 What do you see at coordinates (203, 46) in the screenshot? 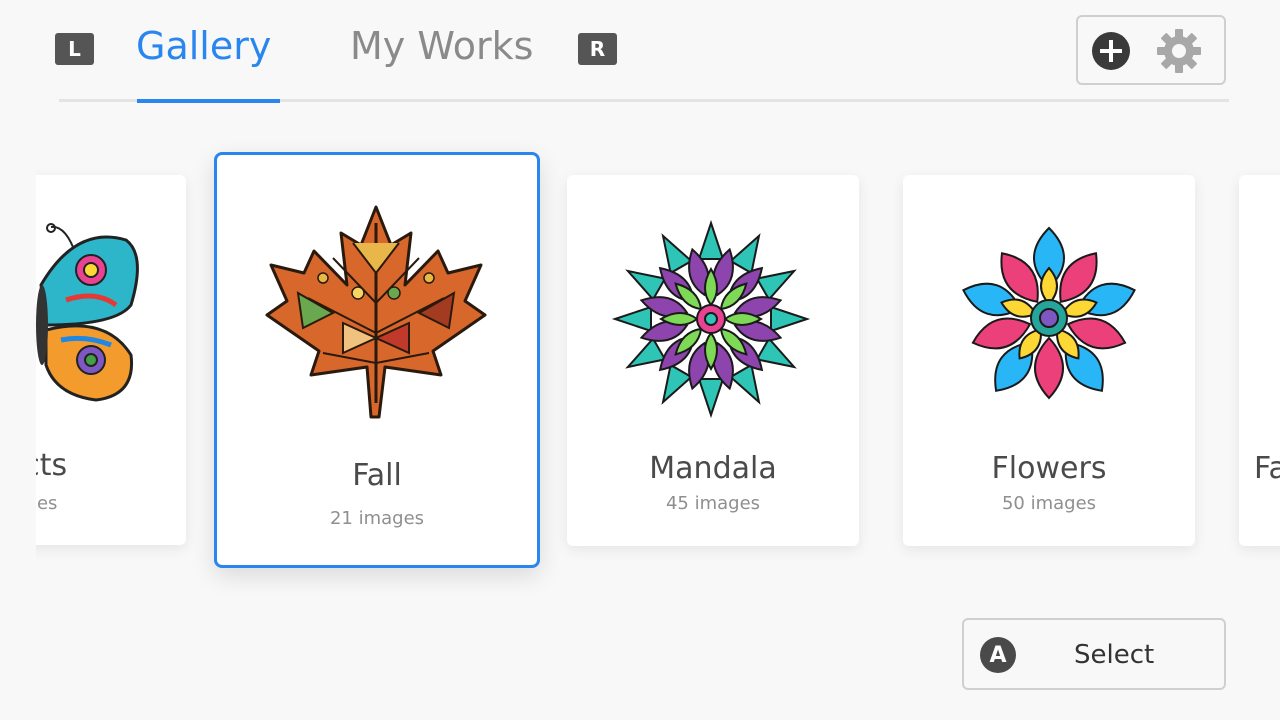
I see `tab-gallery: Gallery` at bounding box center [203, 46].